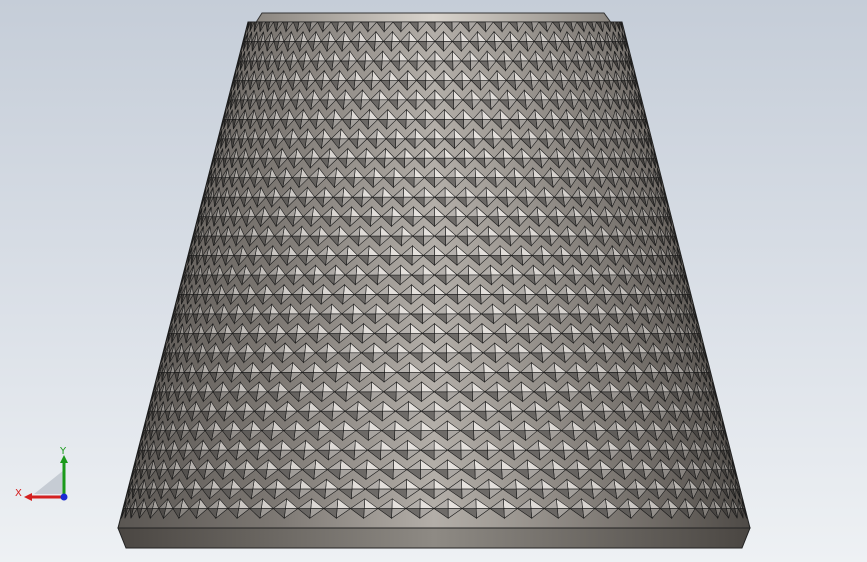 This screenshot has height=562, width=867. What do you see at coordinates (63, 451) in the screenshot?
I see `y-axis-label: Y` at bounding box center [63, 451].